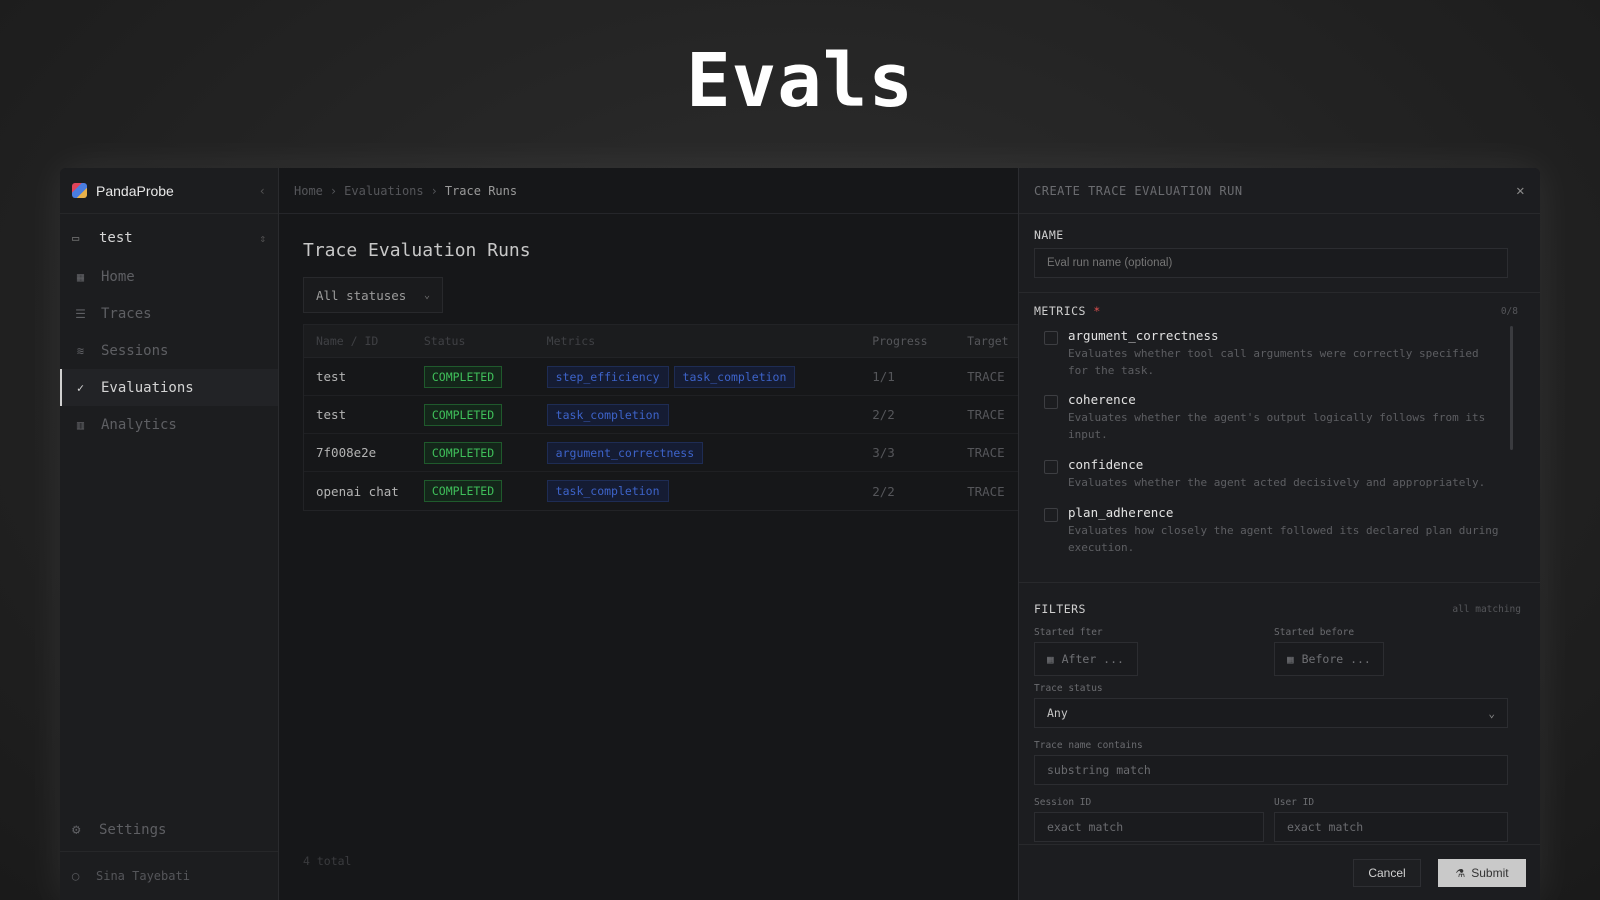 This screenshot has width=1600, height=900. Describe the element at coordinates (1068, 688) in the screenshot. I see `trace-status-label: Trace status` at that location.